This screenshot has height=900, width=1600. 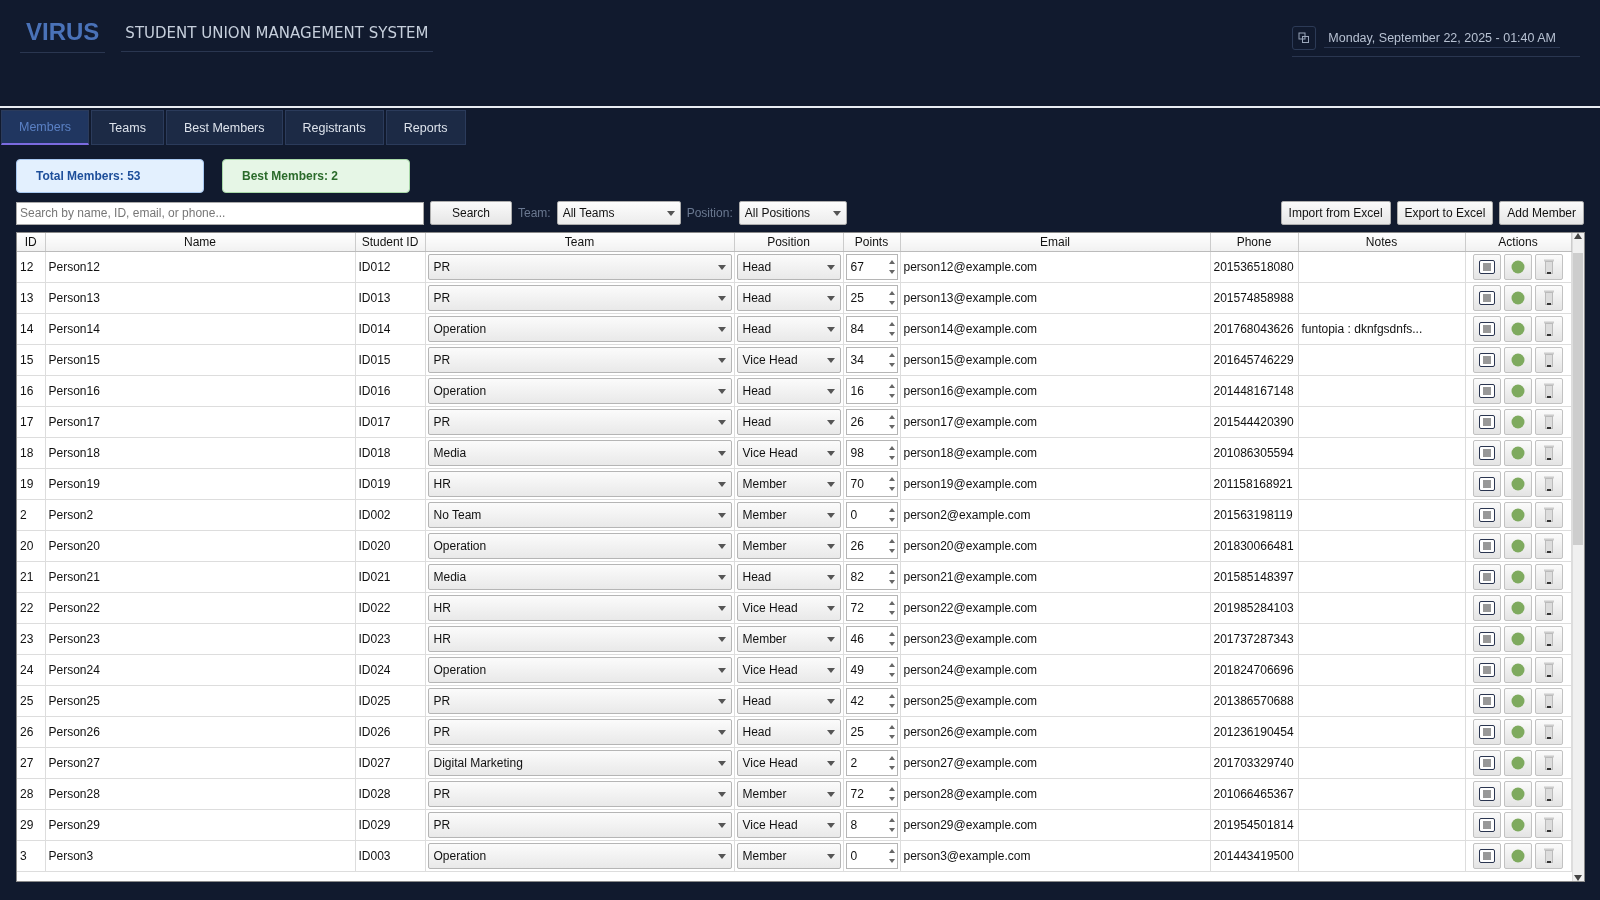 What do you see at coordinates (1578, 878) in the screenshot?
I see `scroll-down-icon` at bounding box center [1578, 878].